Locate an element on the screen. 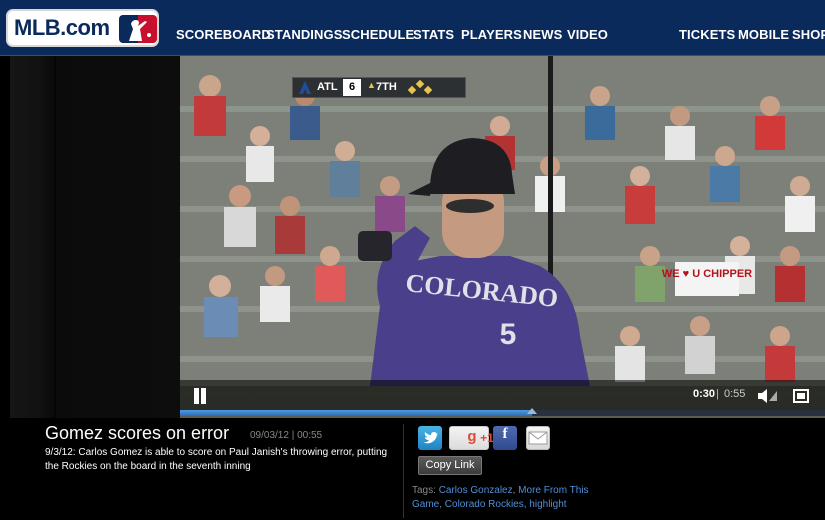 Image resolution: width=825 pixels, height=520 pixels. nav-mobile: MOBILE is located at coordinates (763, 34).